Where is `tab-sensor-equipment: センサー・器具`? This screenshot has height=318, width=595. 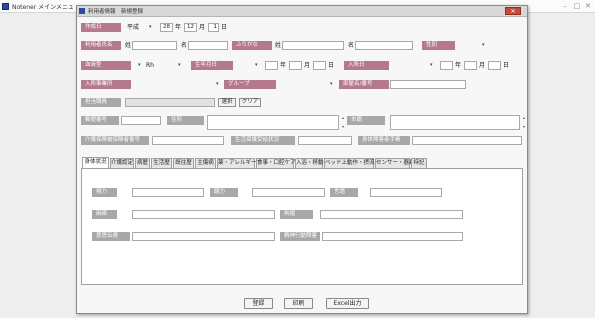 tab-sensor-equipment: センサー・器具 is located at coordinates (395, 163).